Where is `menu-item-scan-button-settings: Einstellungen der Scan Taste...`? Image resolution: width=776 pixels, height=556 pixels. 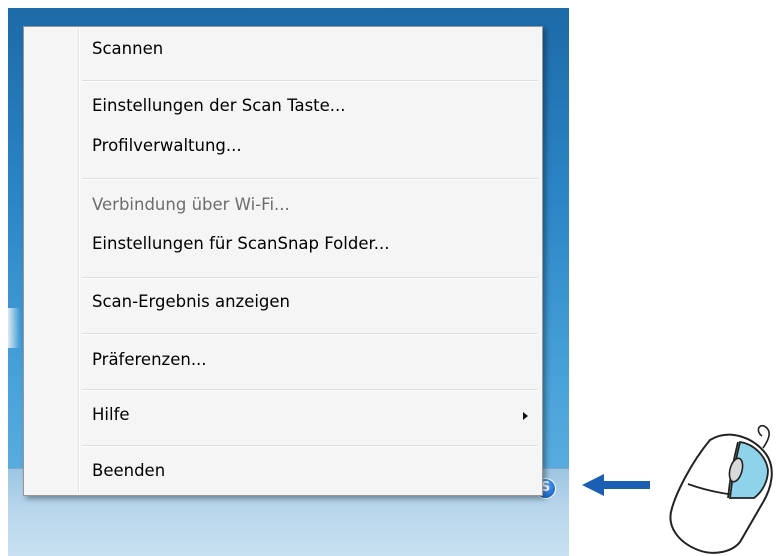
menu-item-scan-button-settings: Einstellungen der Scan Taste... is located at coordinates (283, 108).